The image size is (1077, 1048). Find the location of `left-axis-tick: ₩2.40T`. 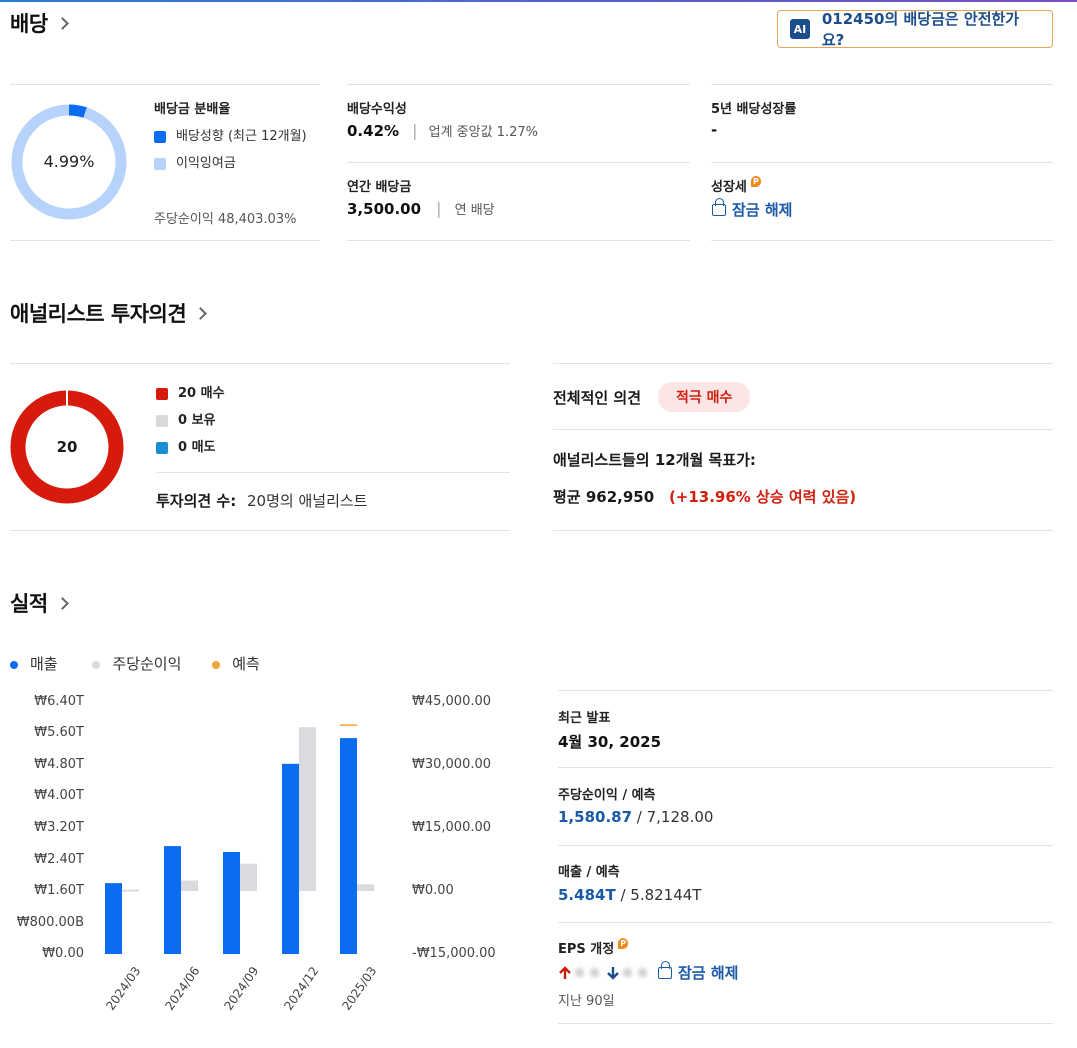

left-axis-tick: ₩2.40T is located at coordinates (59, 859).